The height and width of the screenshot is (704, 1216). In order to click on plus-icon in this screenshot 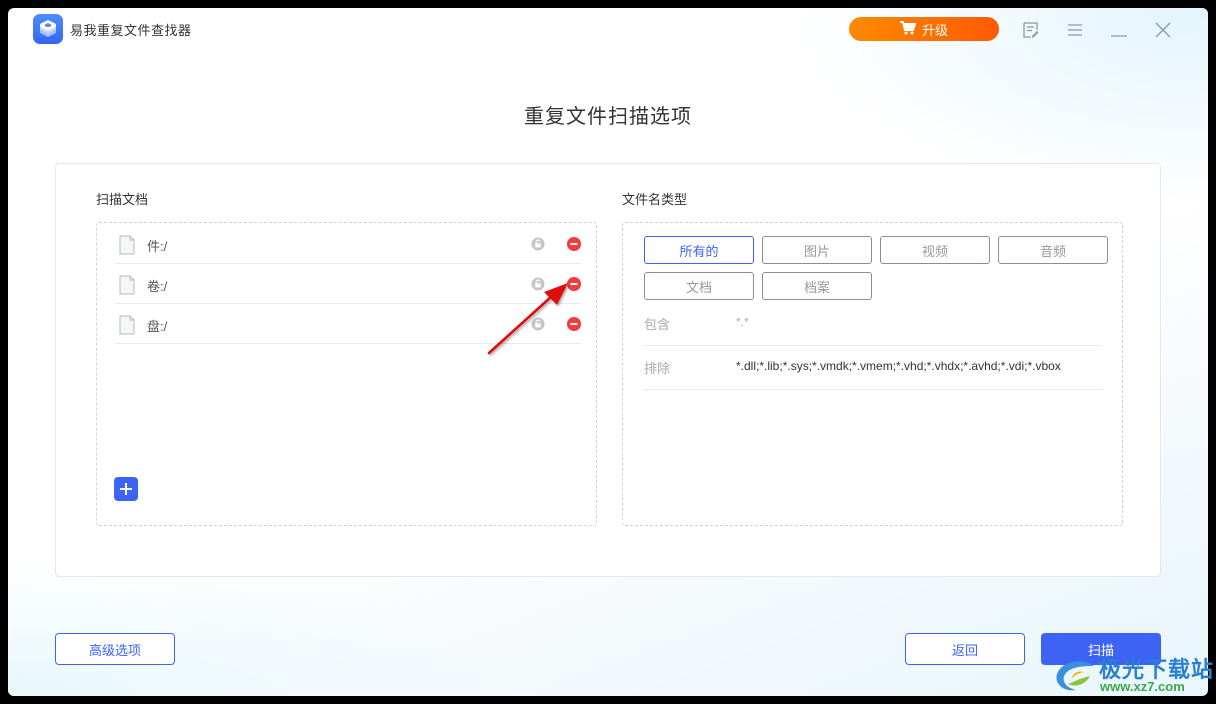, I will do `click(126, 489)`.